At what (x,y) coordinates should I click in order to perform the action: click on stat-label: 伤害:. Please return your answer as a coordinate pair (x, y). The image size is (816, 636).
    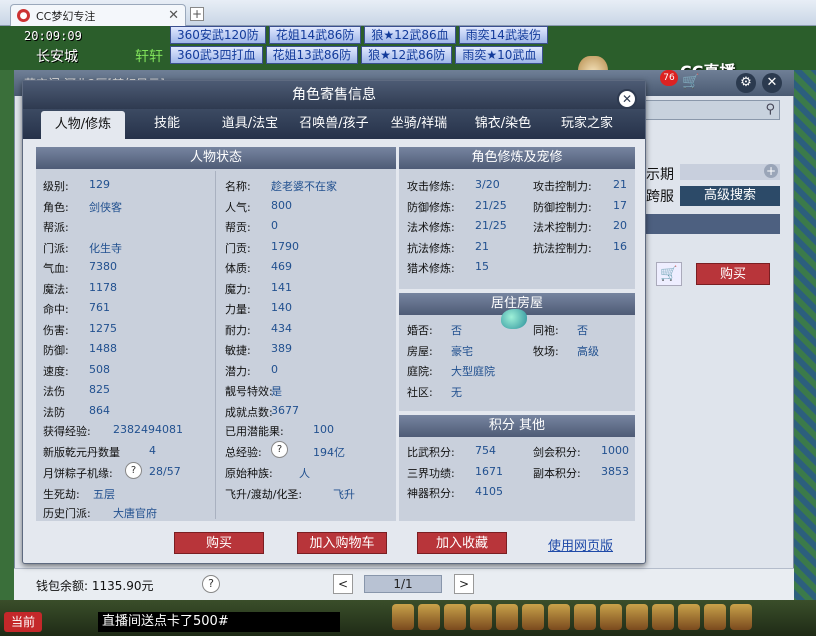
    Looking at the image, I should click on (56, 330).